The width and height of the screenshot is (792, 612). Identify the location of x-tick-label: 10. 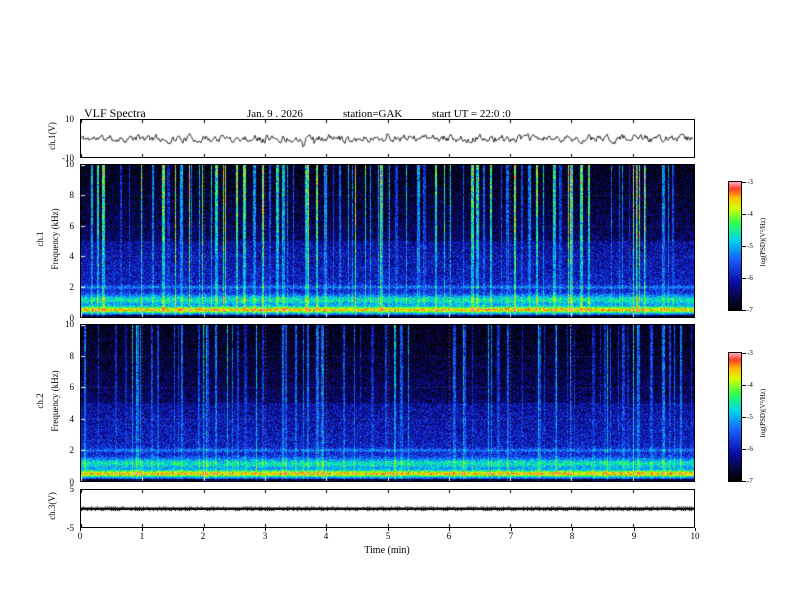
(695, 536).